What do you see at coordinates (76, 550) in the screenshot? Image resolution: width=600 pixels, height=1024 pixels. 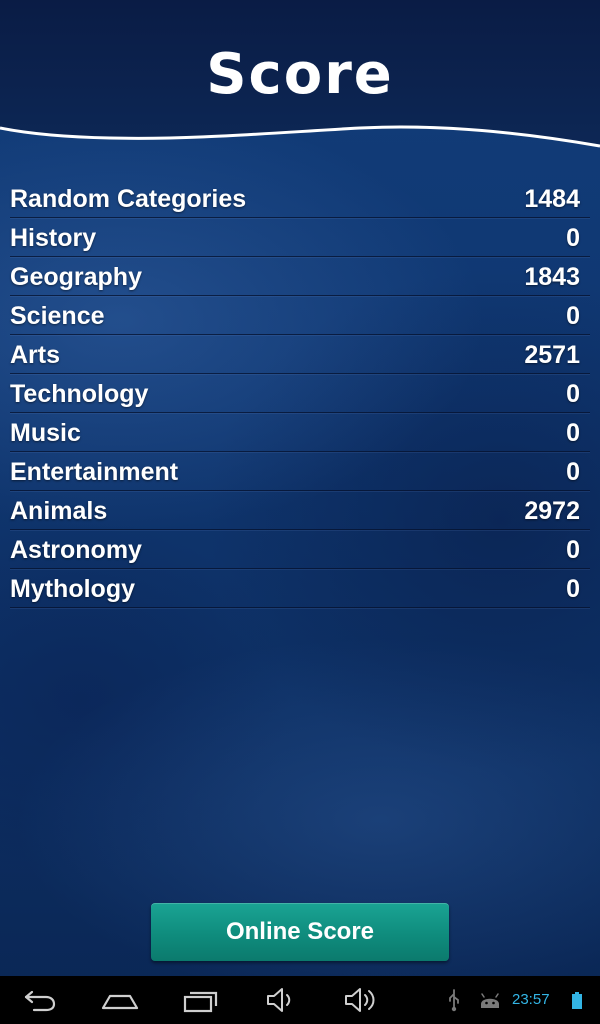 I see `category-name: Astronomy` at bounding box center [76, 550].